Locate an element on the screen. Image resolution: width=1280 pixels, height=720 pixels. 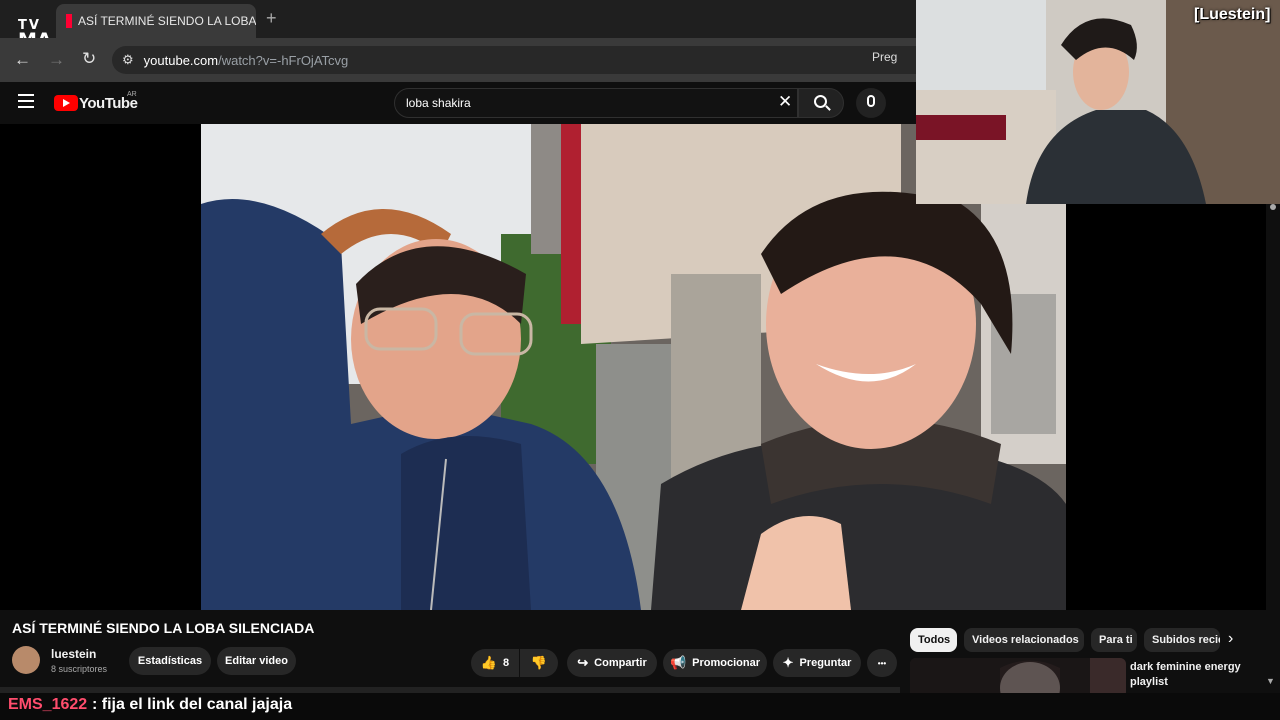
chat-message: : fija el link del canal jajaja is located at coordinates (192, 704).